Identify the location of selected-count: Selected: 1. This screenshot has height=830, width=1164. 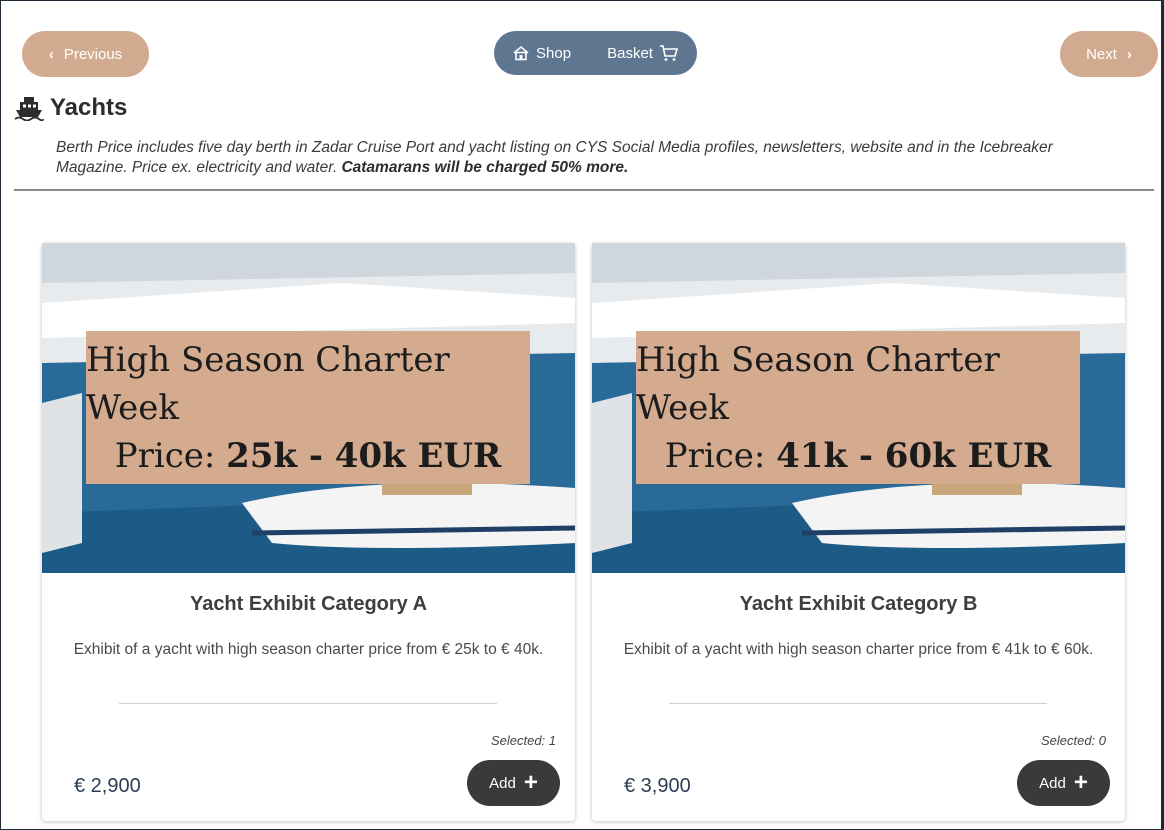
(523, 740).